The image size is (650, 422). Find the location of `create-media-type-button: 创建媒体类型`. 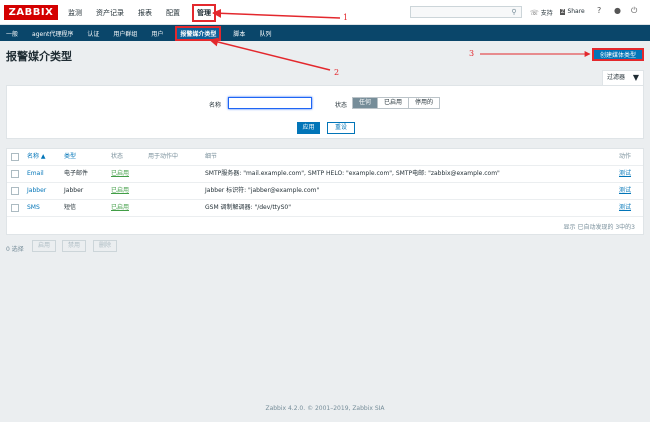

create-media-type-button: 创建媒体类型 is located at coordinates (618, 54).